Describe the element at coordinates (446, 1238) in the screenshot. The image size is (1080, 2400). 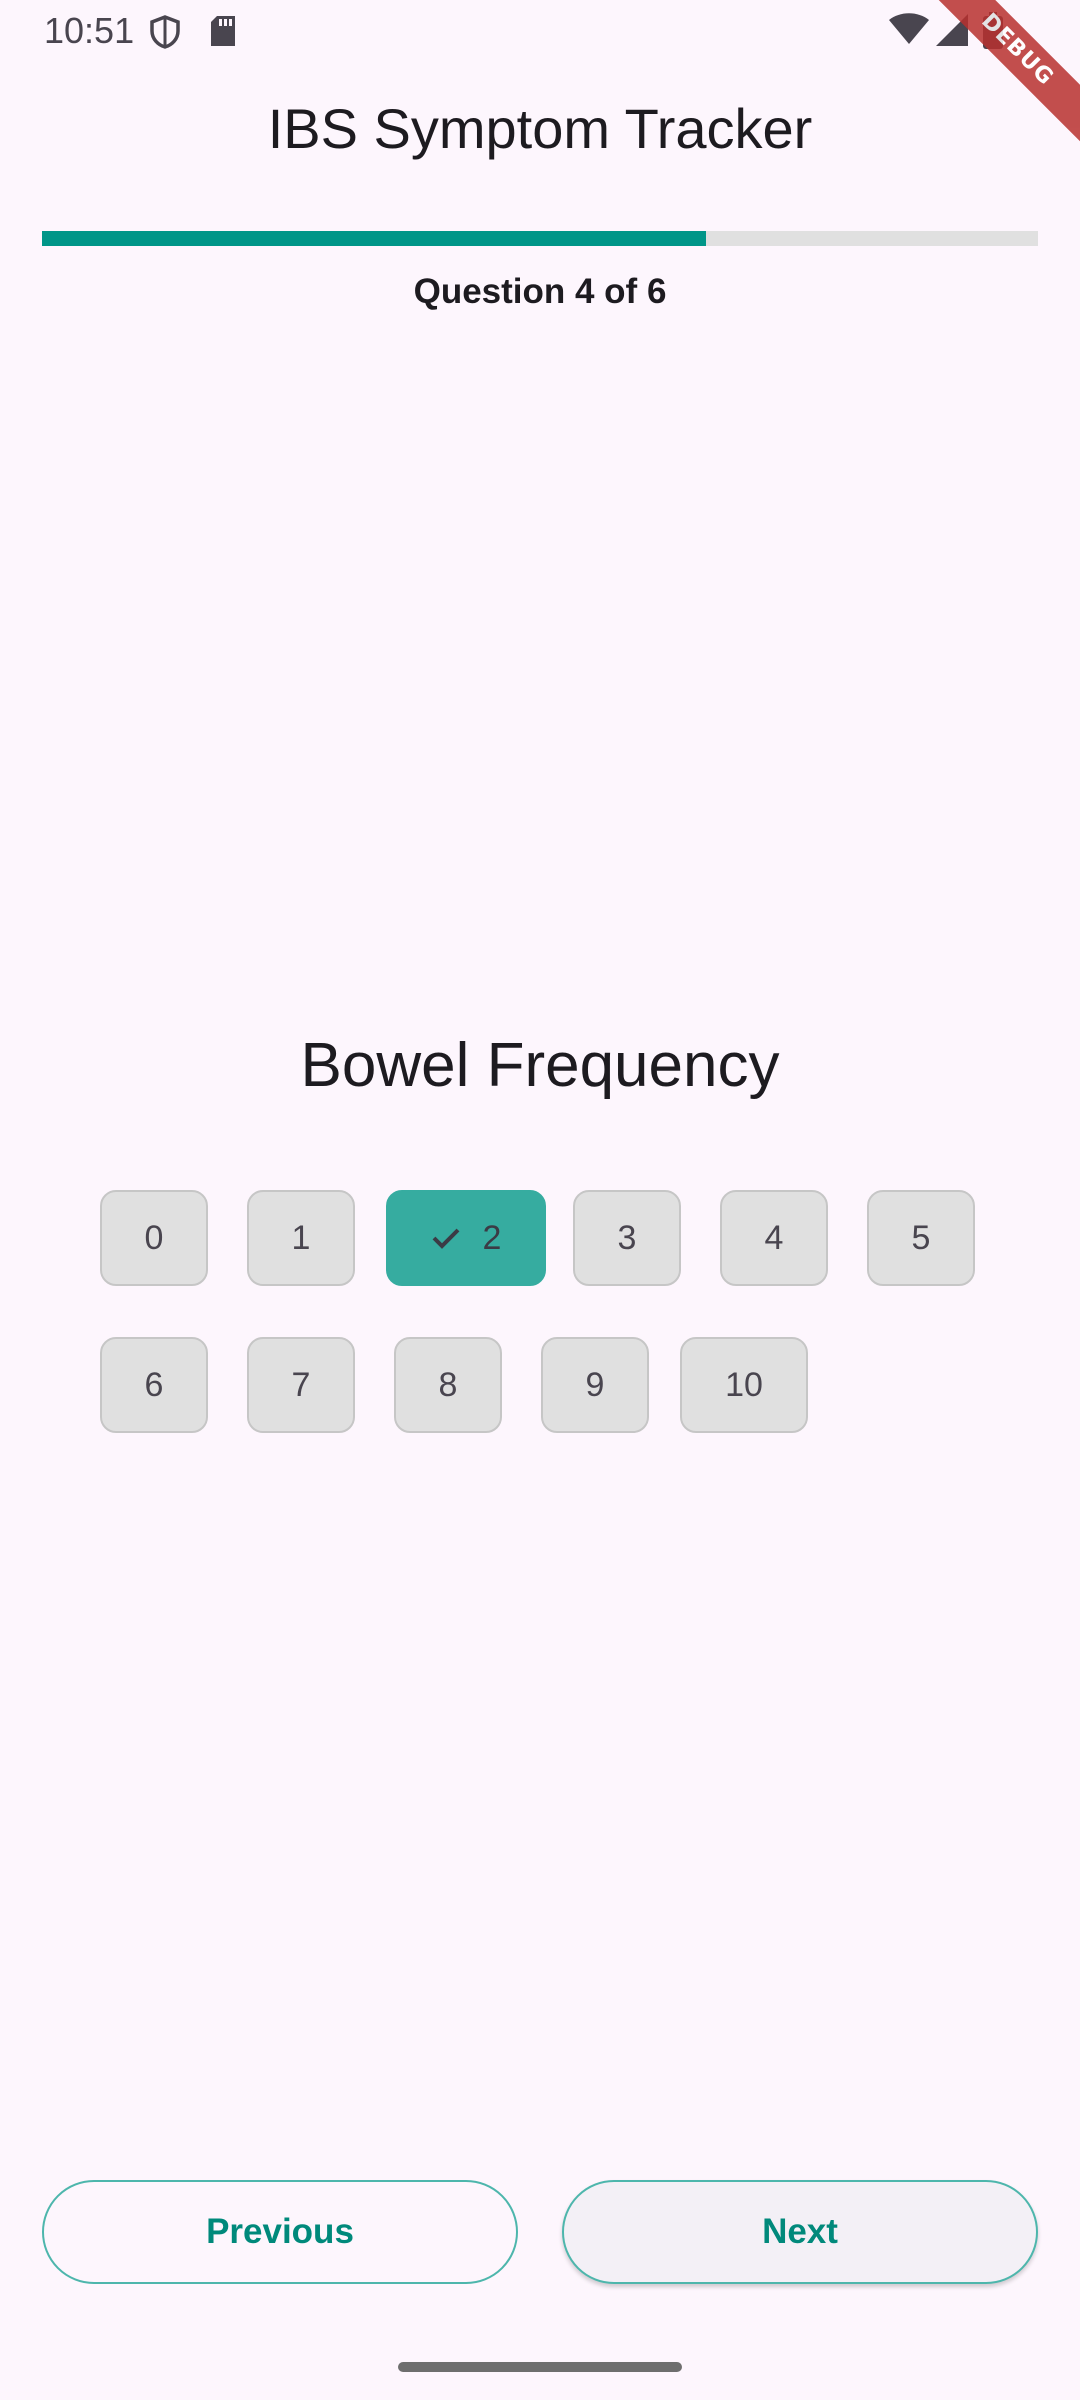
I see `check-icon` at that location.